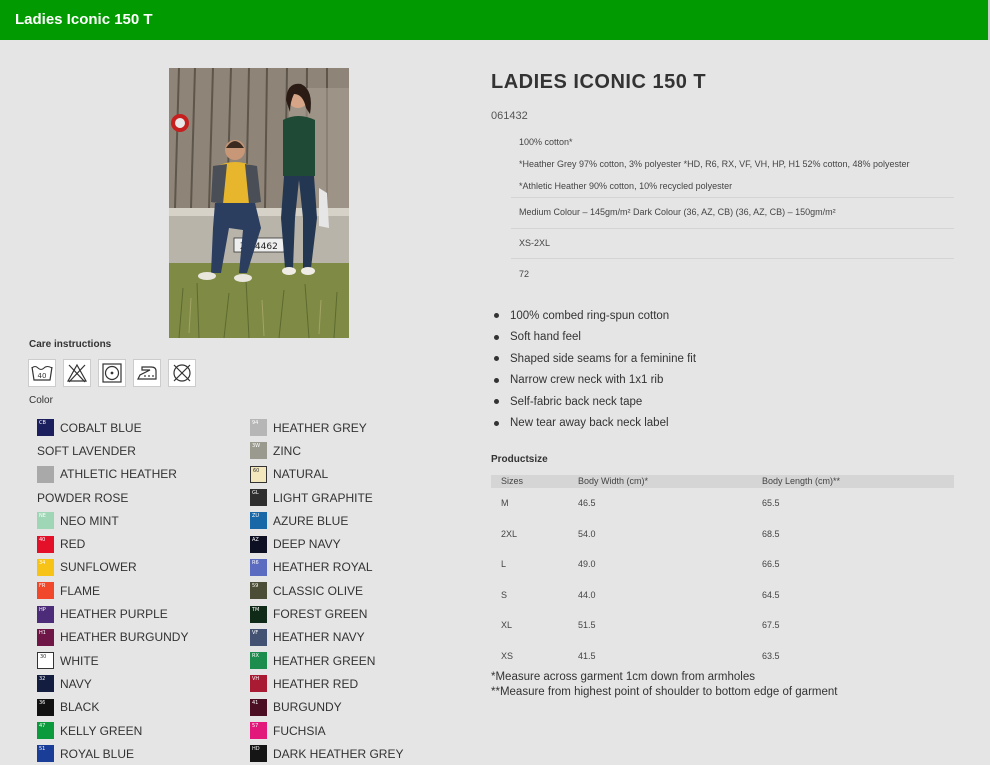 This screenshot has width=990, height=765. I want to click on color-code: VH, so click(256, 679).